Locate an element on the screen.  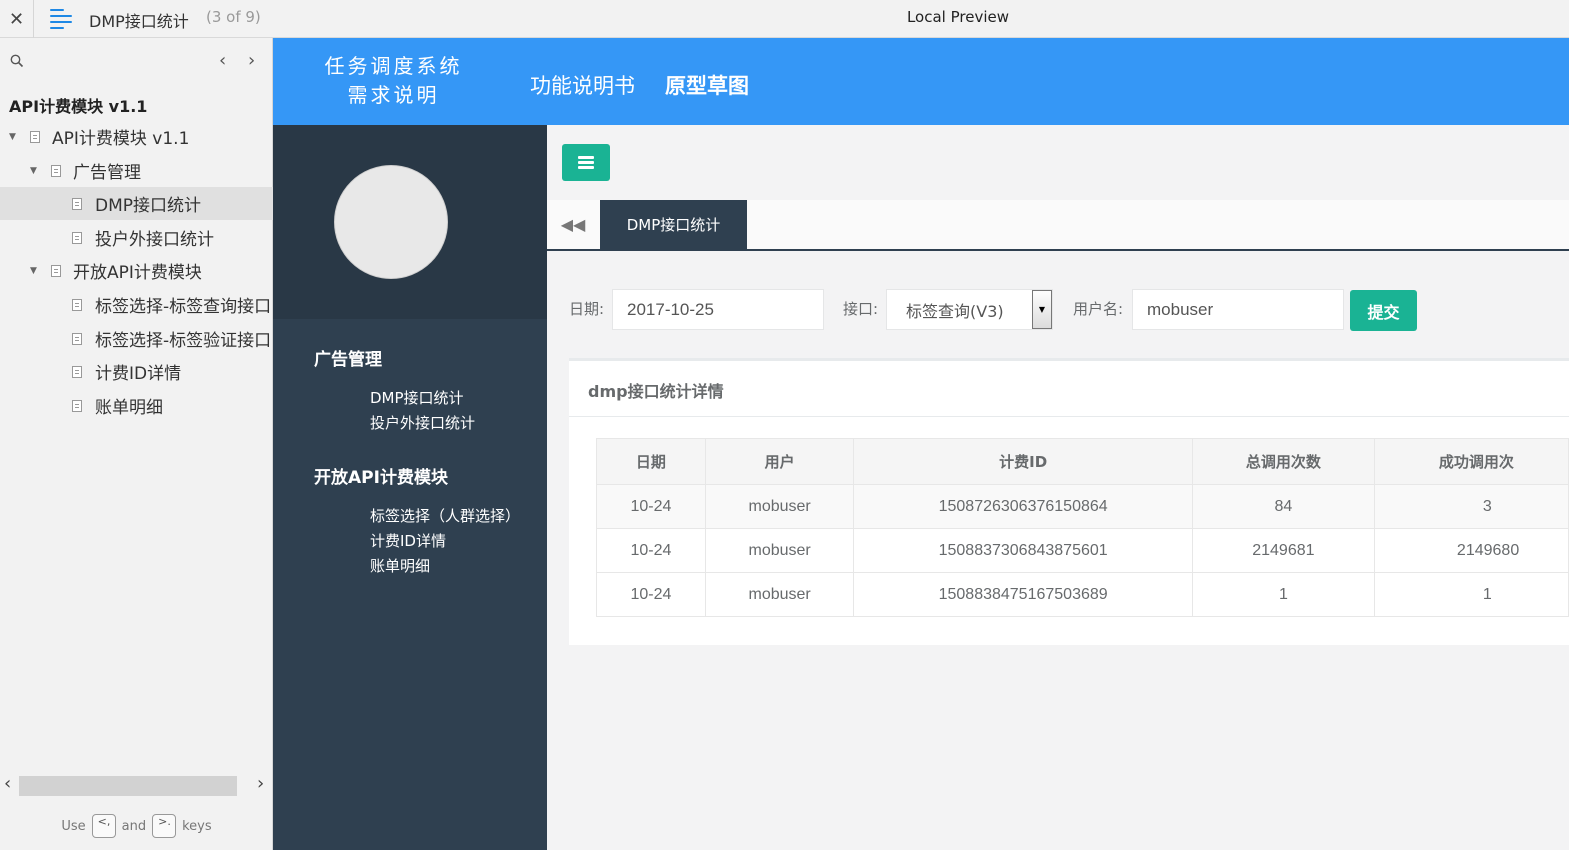
avatar is located at coordinates (391, 222).